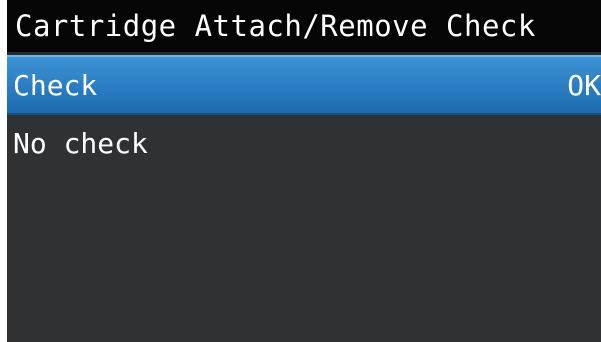  Describe the element at coordinates (80, 143) in the screenshot. I see `menu-item-label: No check` at that location.